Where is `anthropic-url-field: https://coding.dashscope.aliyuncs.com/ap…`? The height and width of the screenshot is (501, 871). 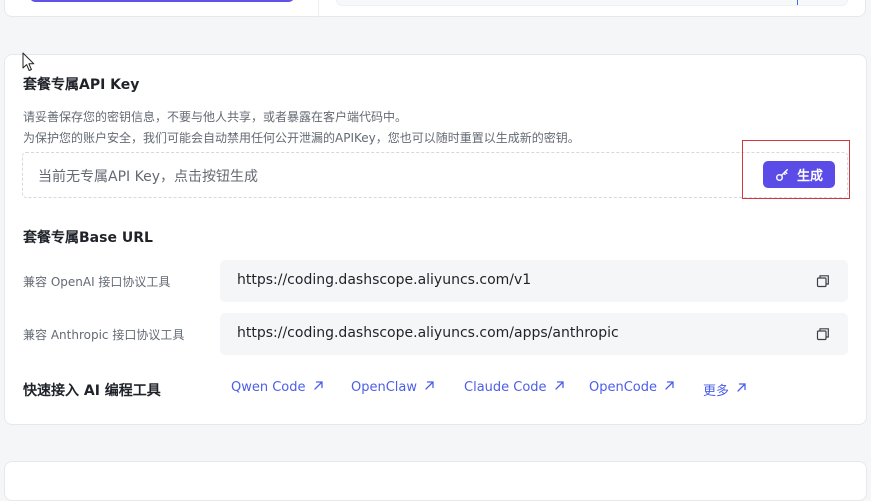
anthropic-url-field: https://coding.dashscope.aliyuncs.com/ap… is located at coordinates (534, 334).